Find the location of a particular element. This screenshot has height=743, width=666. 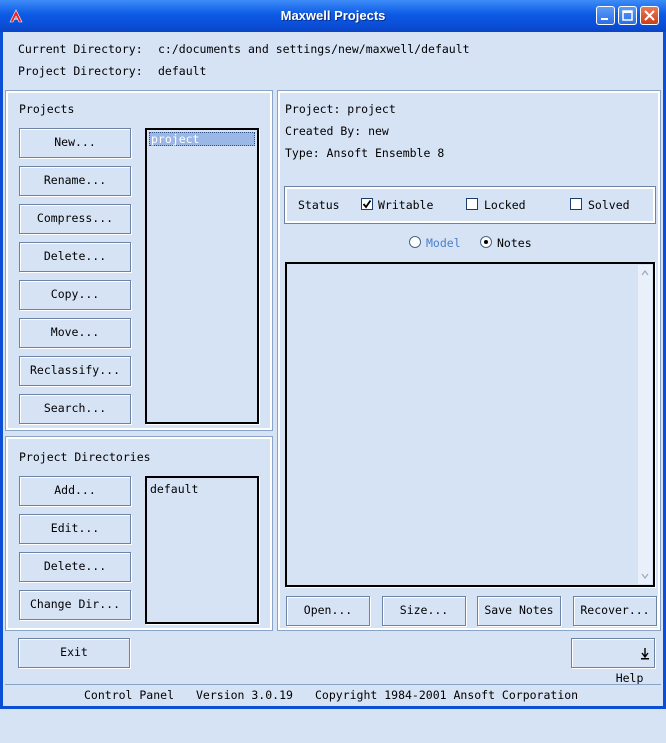

solved-checkbox is located at coordinates (576, 204).